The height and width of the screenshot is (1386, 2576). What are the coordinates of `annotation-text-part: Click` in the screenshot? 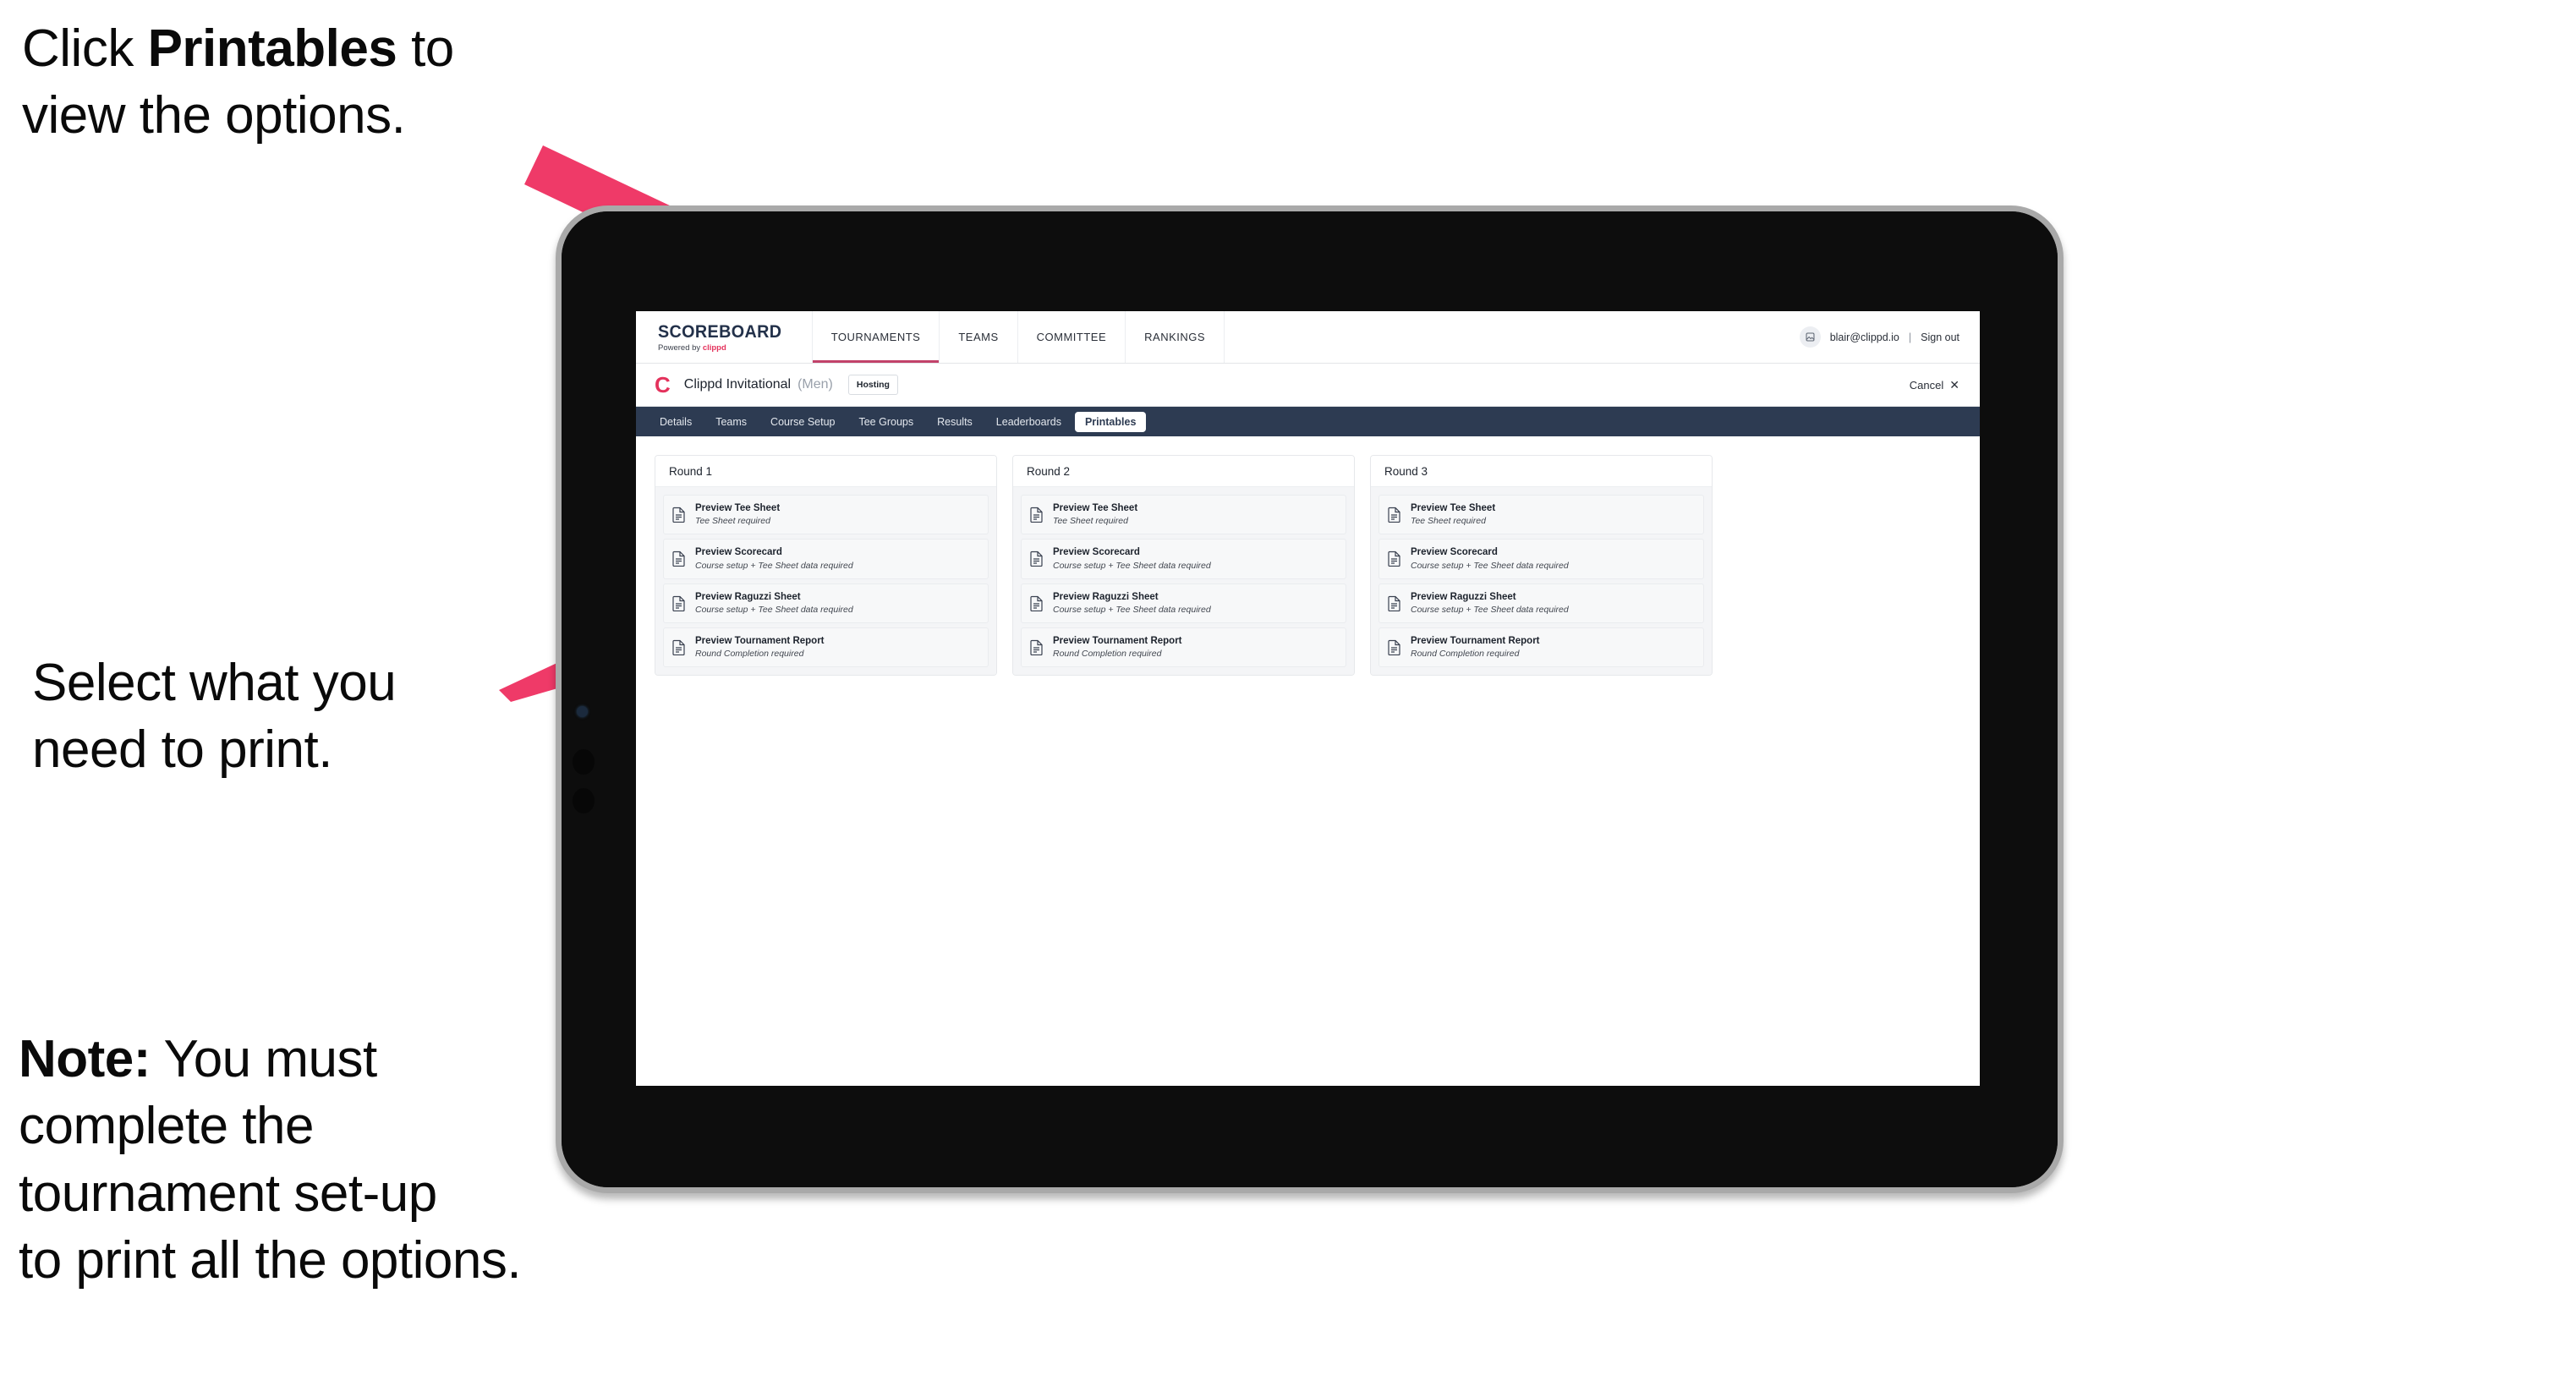 It's located at (85, 48).